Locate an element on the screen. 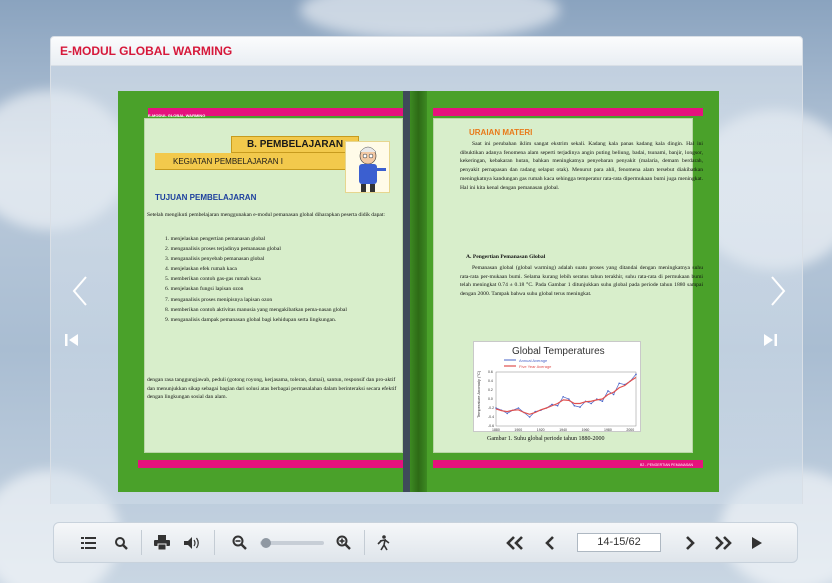 The height and width of the screenshot is (583, 832). top-accent-stripe is located at coordinates (568, 112).